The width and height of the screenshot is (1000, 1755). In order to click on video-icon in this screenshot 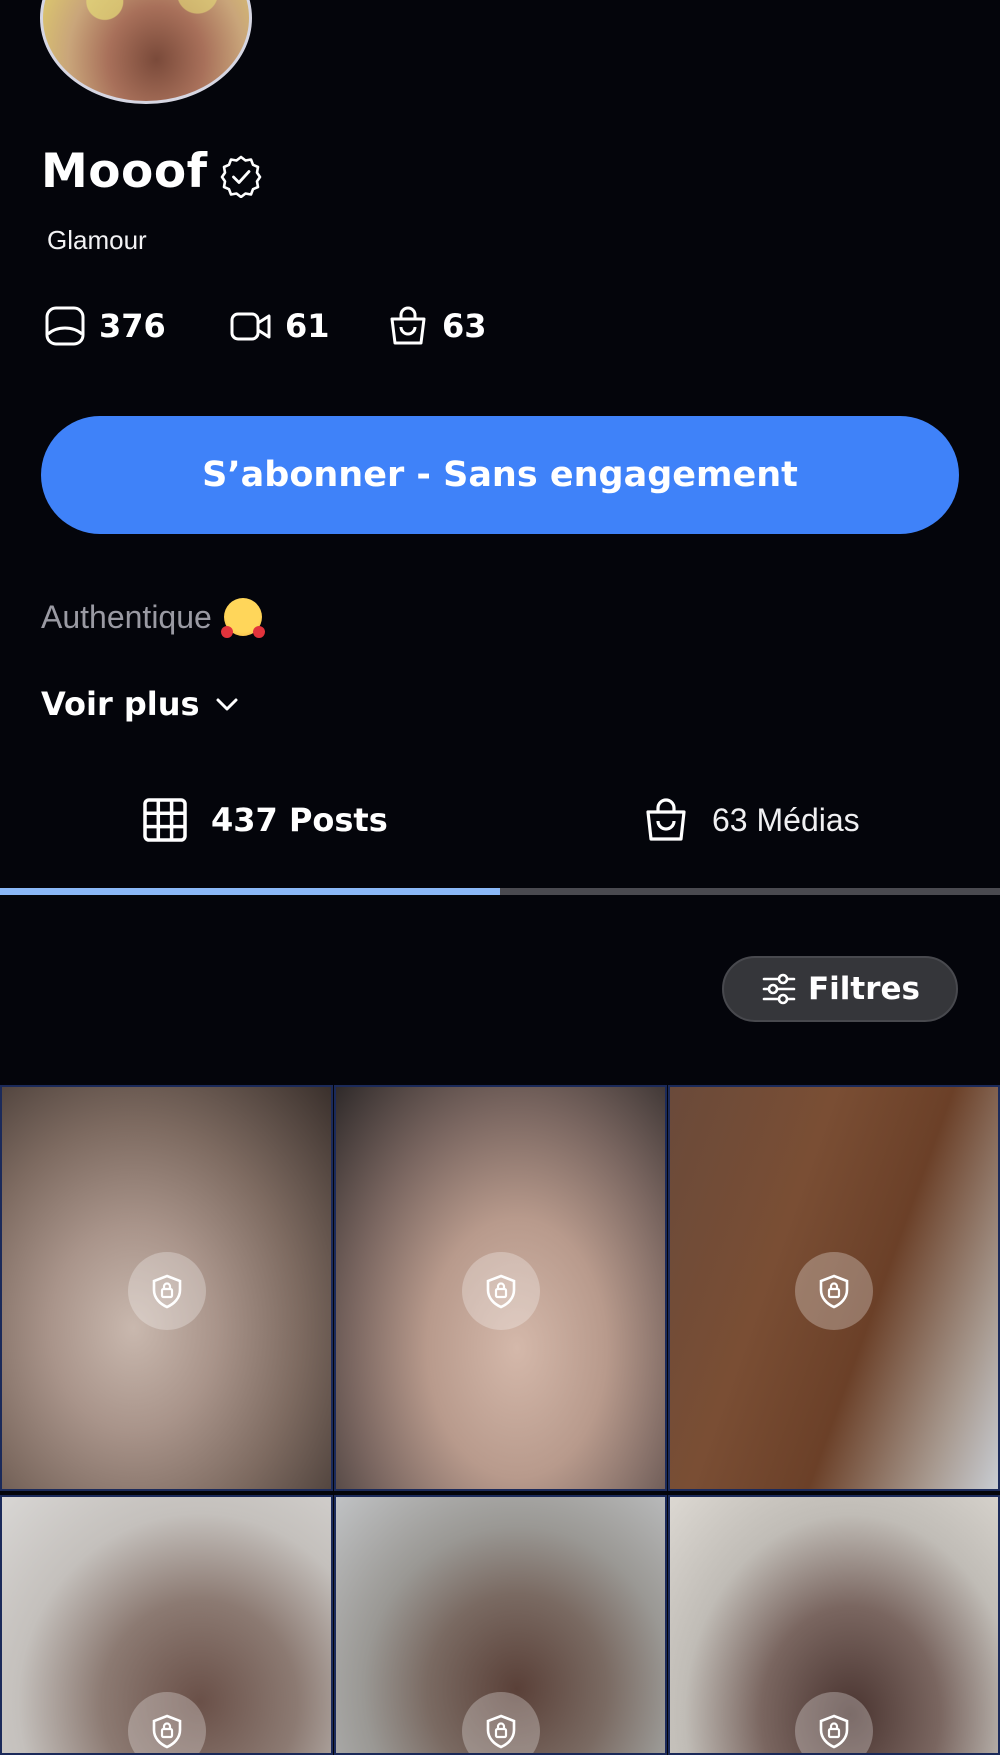, I will do `click(250, 326)`.